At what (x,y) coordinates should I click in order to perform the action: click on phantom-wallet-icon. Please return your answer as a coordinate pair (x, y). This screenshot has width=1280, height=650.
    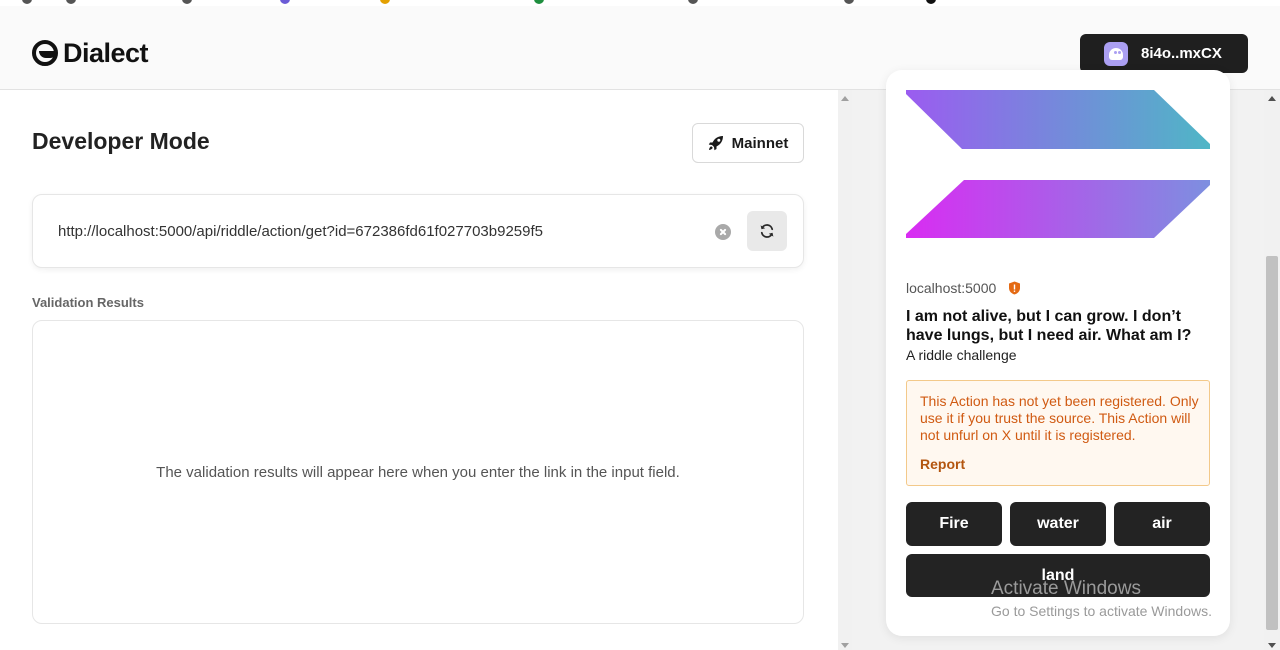
    Looking at the image, I should click on (1116, 53).